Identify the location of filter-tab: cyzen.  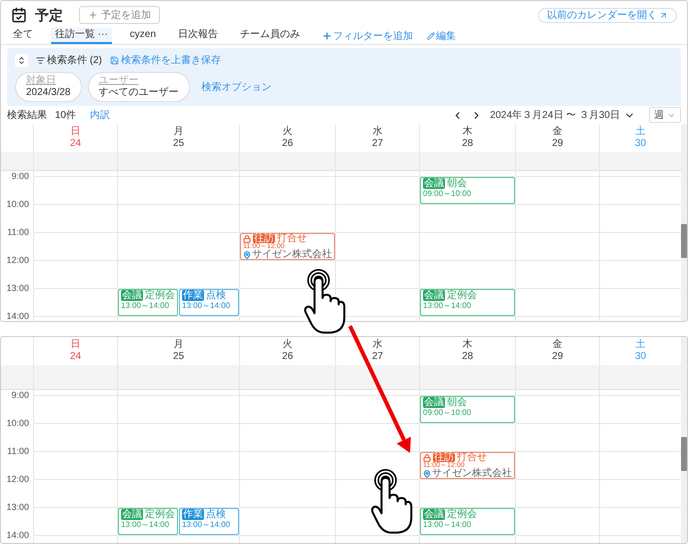
(143, 36).